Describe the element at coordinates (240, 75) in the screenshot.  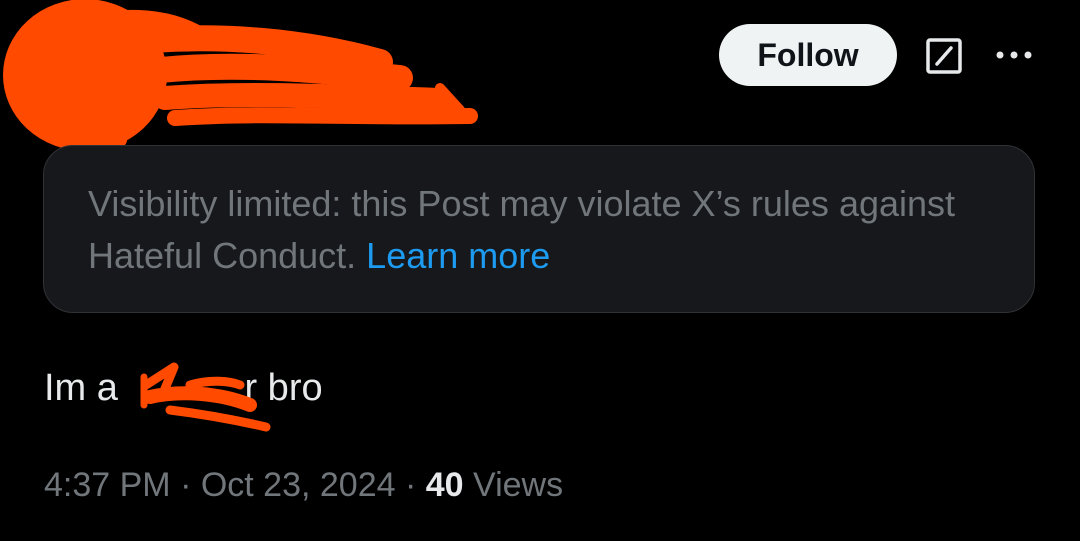
I see `redacted-user-scribble` at that location.